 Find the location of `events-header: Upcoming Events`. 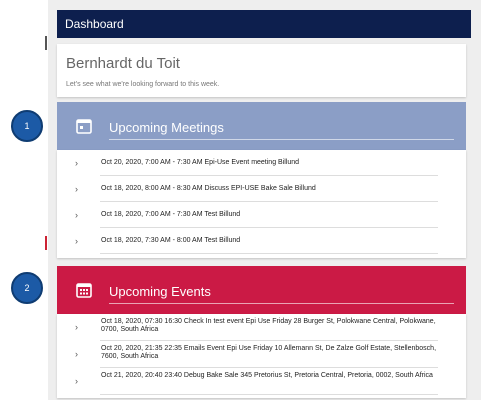

events-header: Upcoming Events is located at coordinates (261, 290).